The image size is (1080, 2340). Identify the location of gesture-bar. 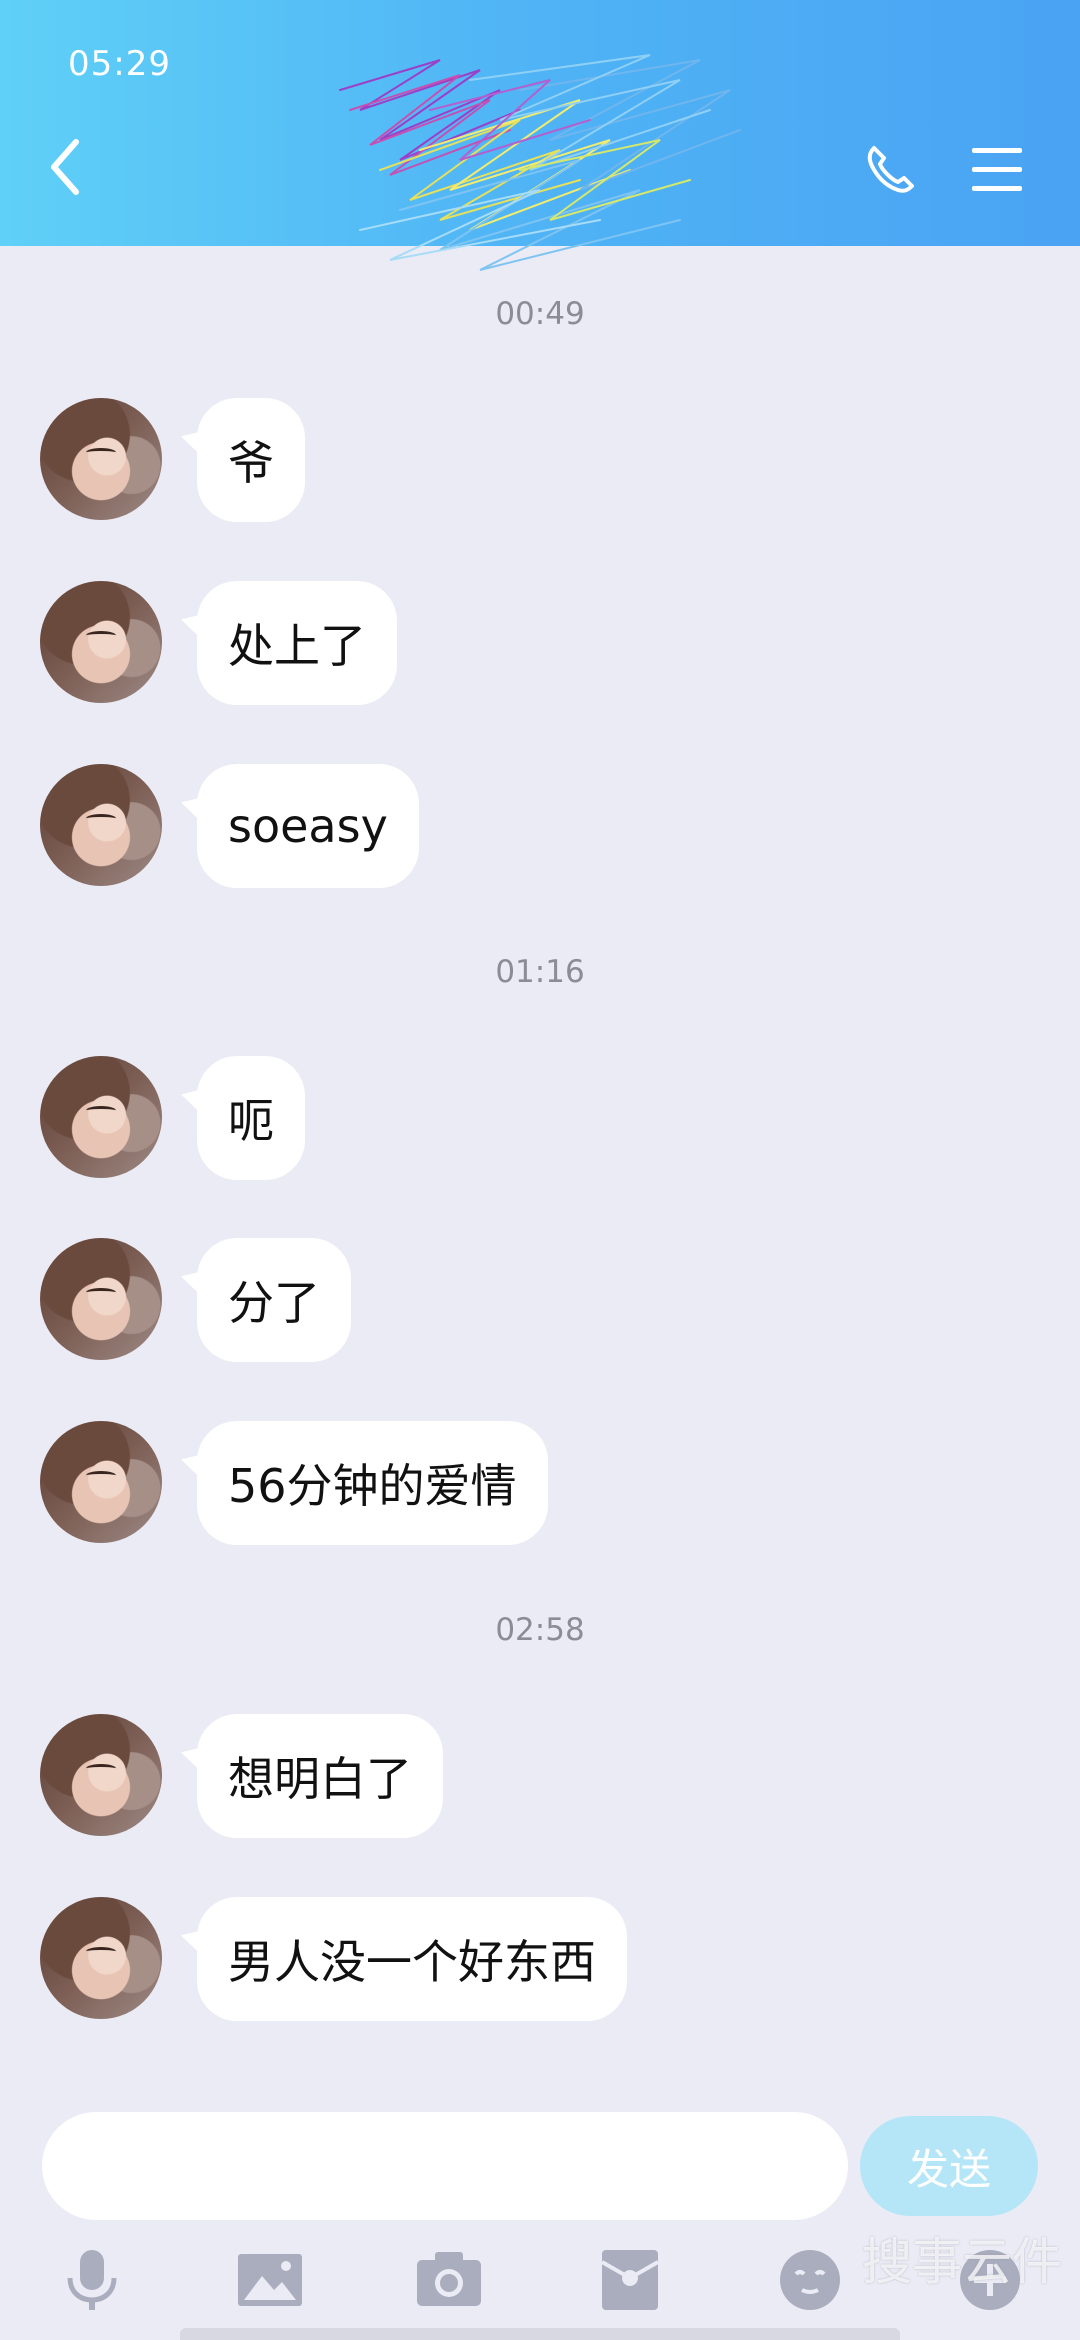
(540, 2334).